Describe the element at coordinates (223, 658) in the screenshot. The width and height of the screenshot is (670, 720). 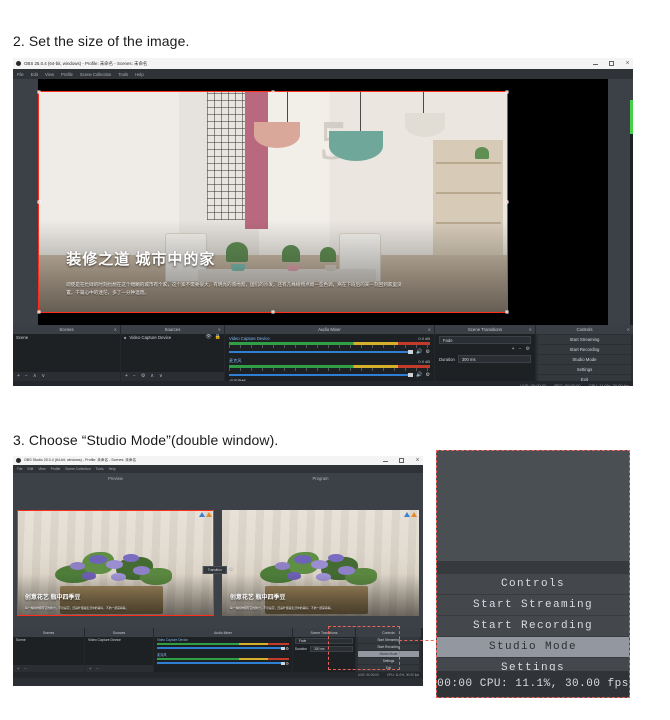
I see `audio-track: 麦克风 ⚙` at that location.